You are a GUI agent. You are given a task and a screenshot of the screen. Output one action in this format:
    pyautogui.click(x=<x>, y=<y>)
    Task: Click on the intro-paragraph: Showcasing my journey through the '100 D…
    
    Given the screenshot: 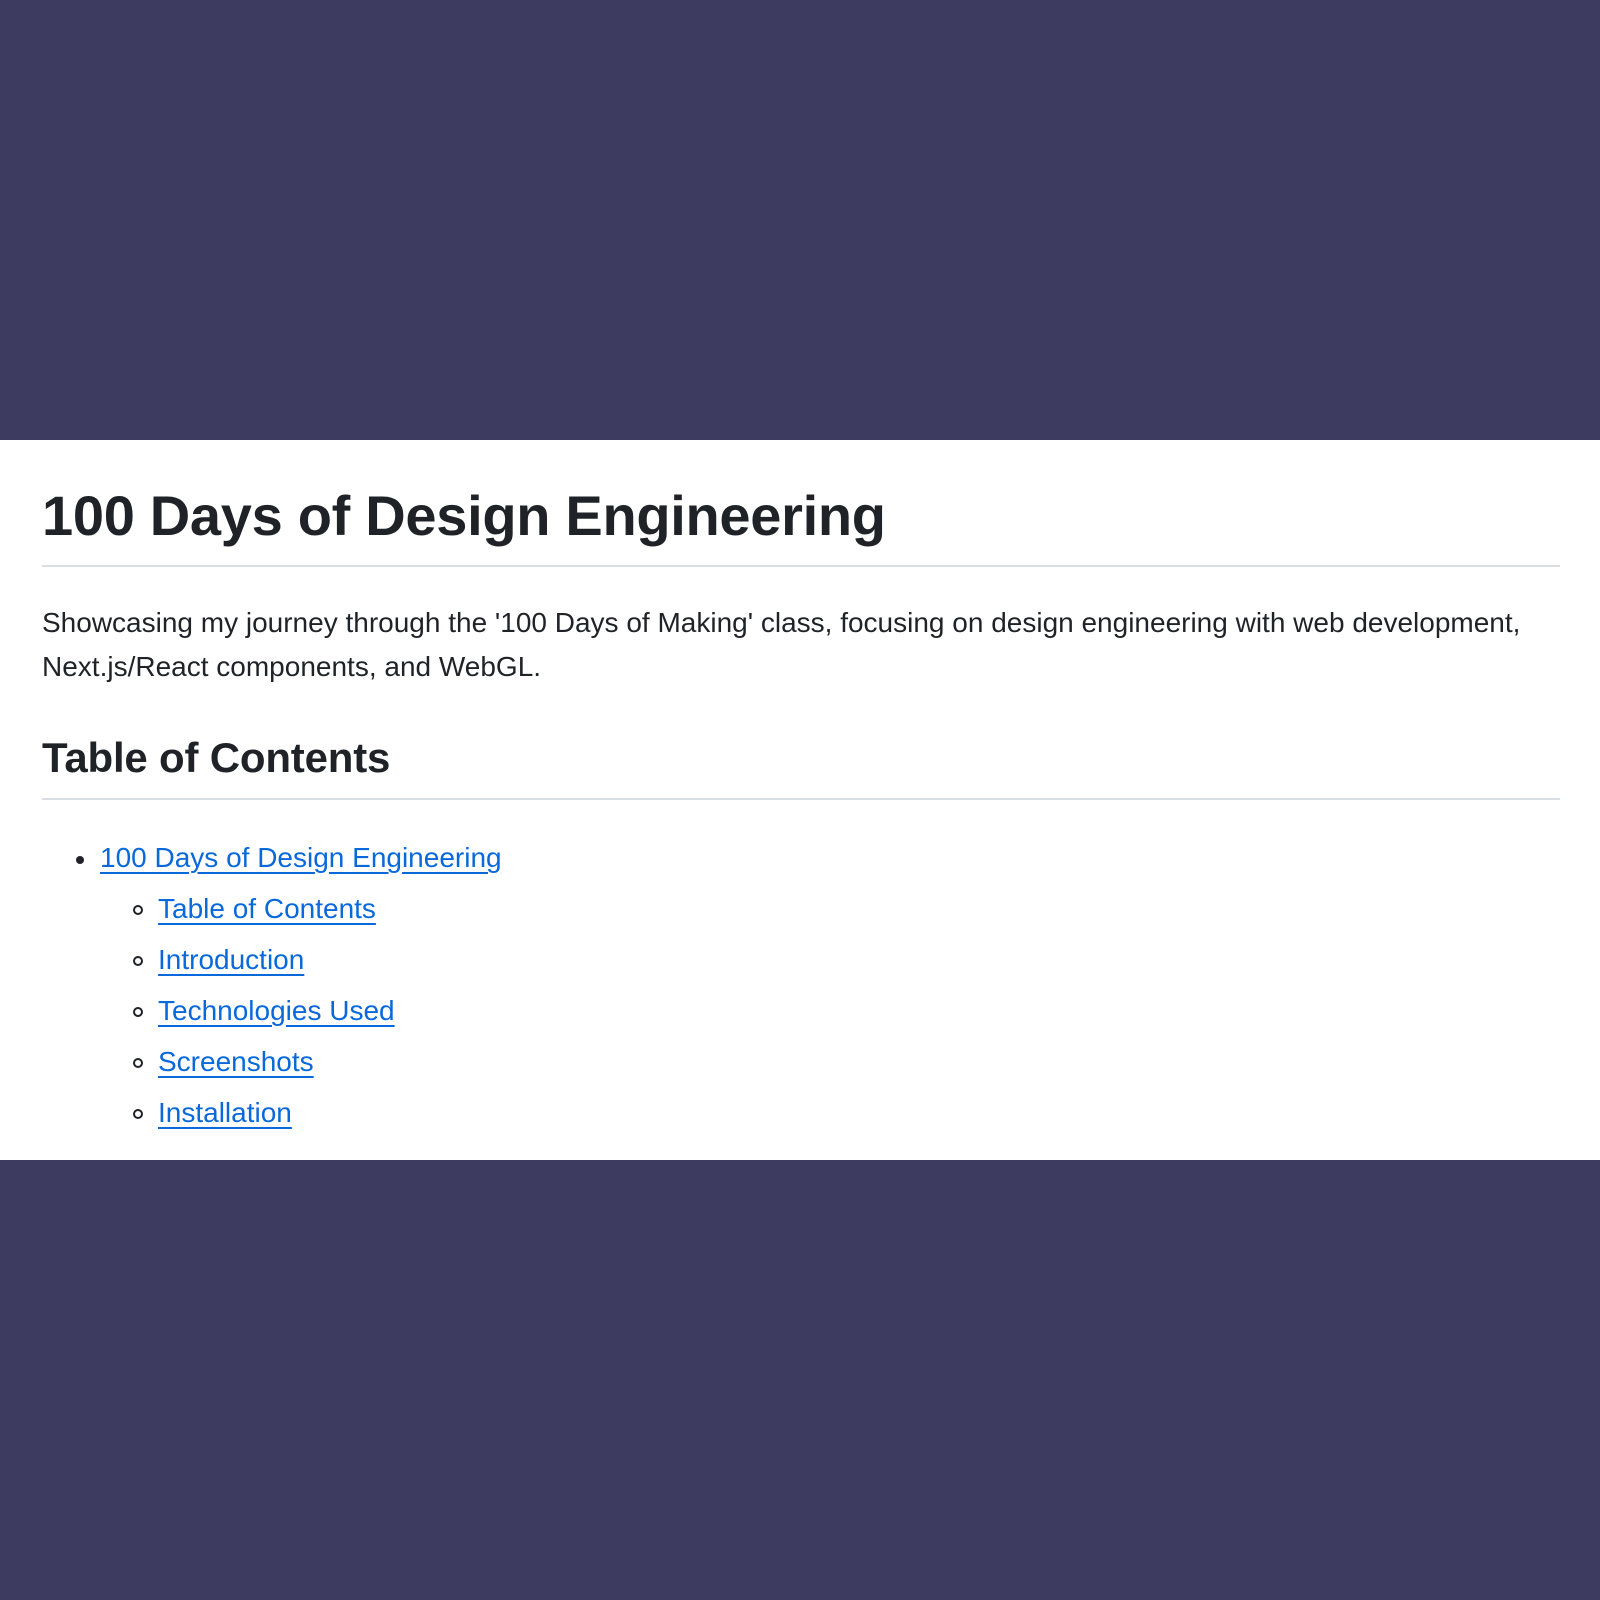 What is the action you would take?
    pyautogui.click(x=781, y=645)
    